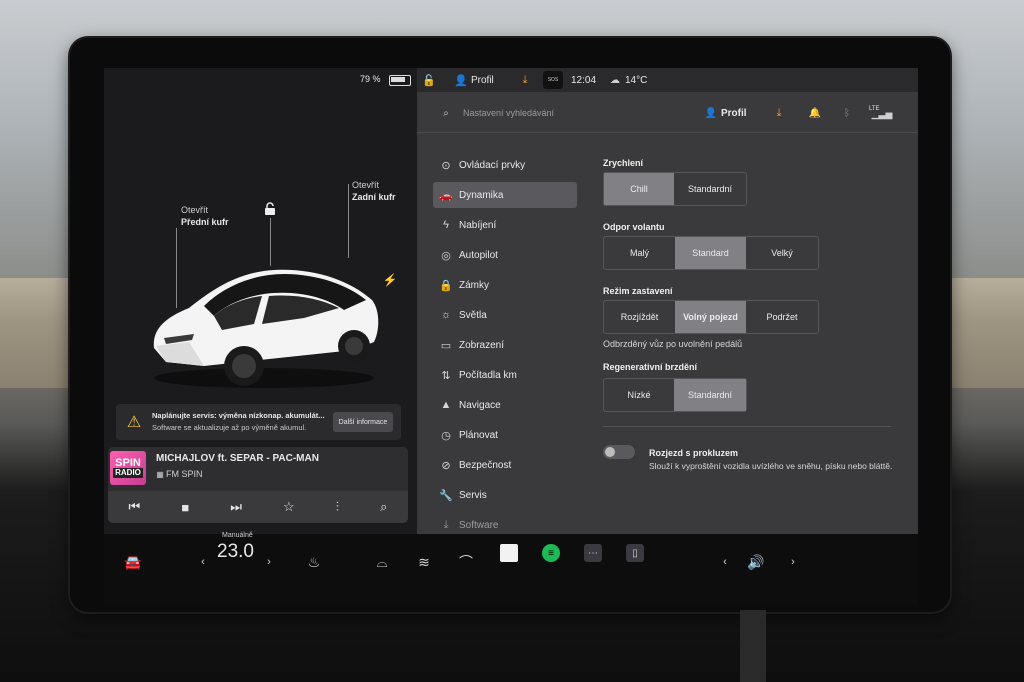  I want to click on bell-icon: 🔔, so click(815, 113).